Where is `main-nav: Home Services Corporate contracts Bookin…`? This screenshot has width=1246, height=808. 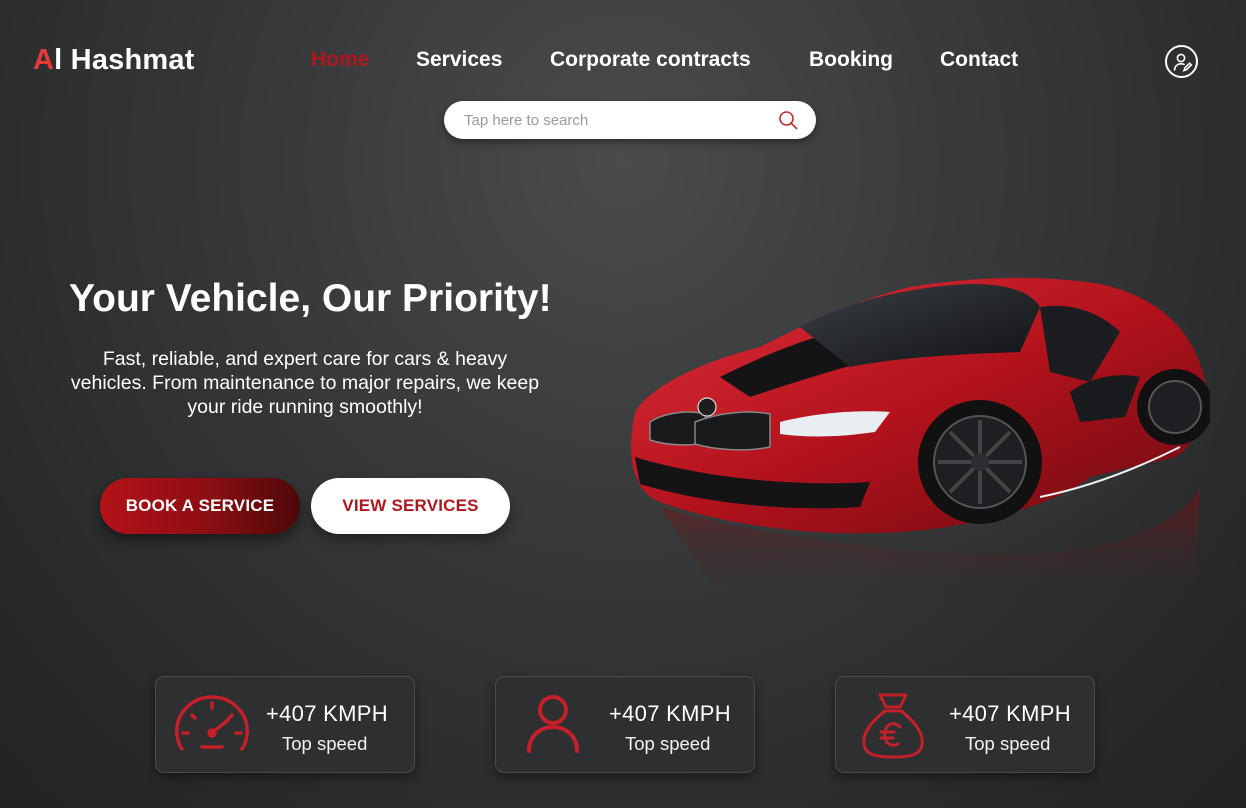 main-nav: Home Services Corporate contracts Bookin… is located at coordinates (623, 63).